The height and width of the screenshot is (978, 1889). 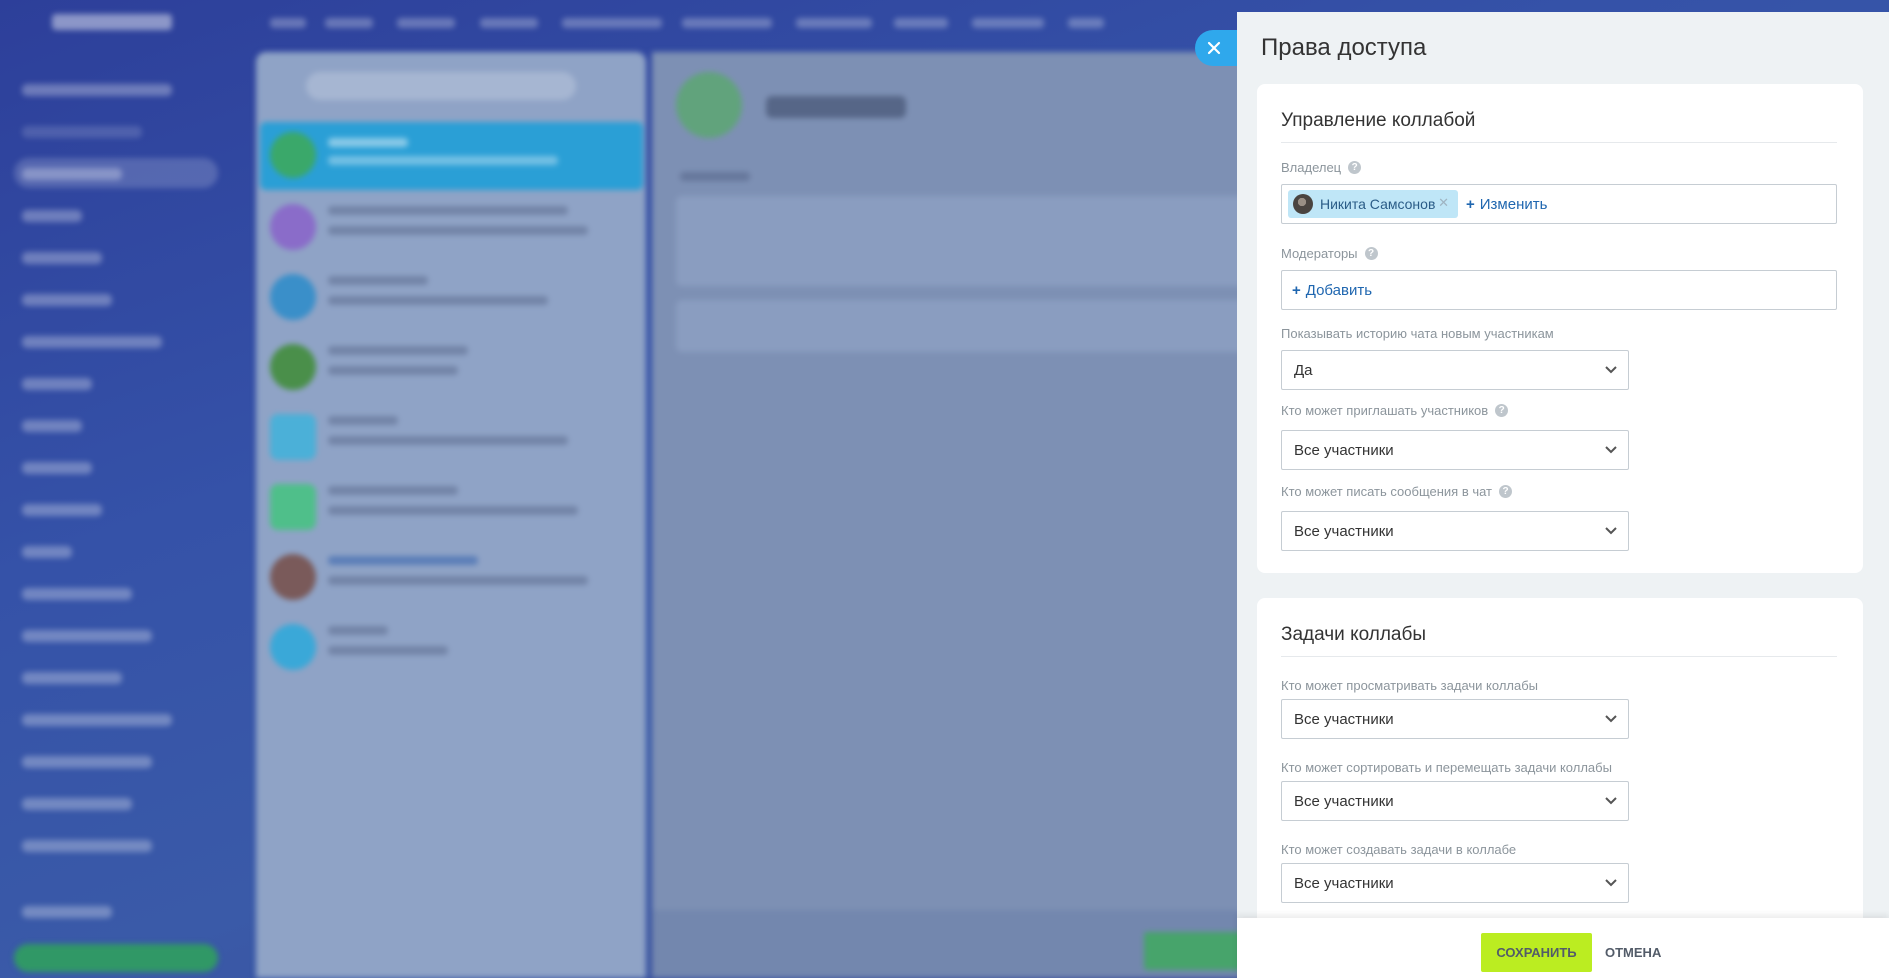 I want to click on section-divider, so click(x=1559, y=656).